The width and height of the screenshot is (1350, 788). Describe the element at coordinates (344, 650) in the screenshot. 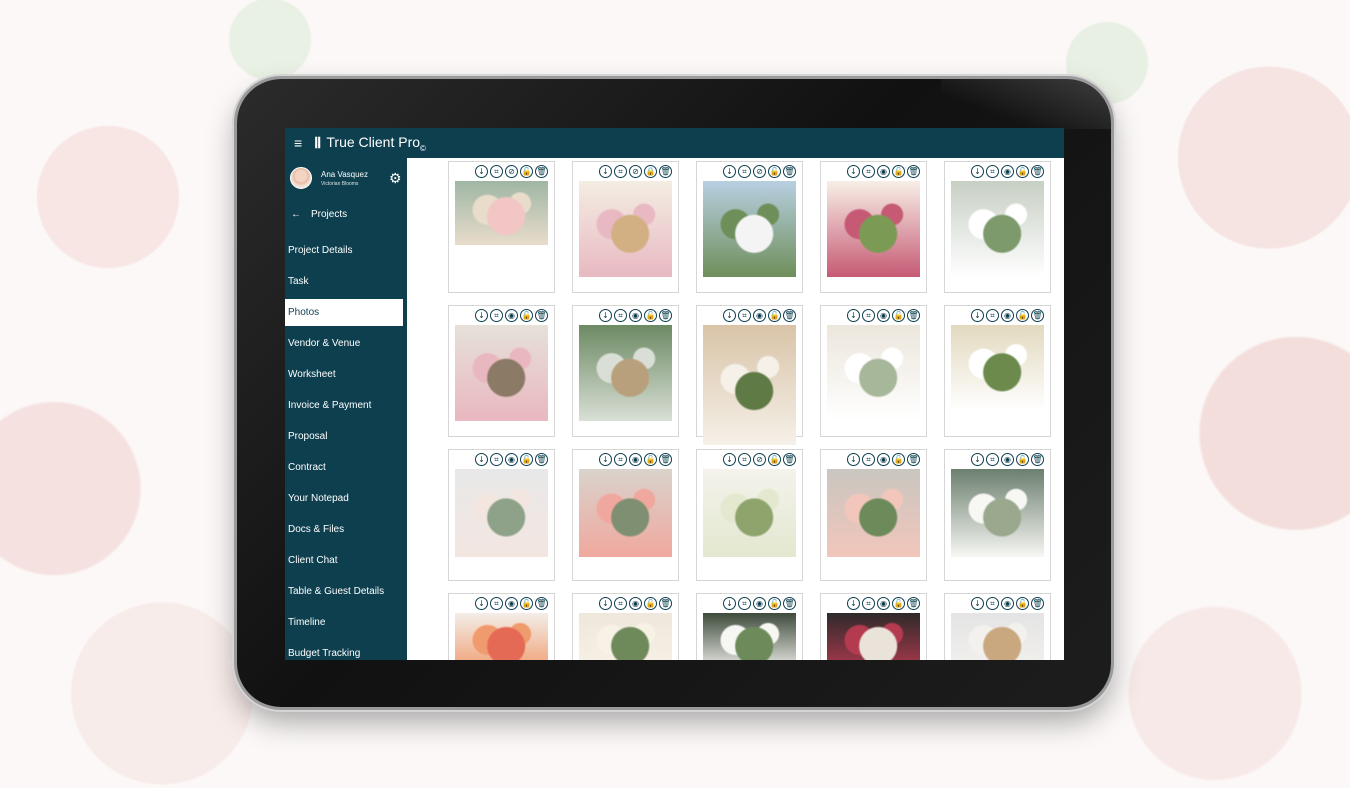

I see `sidebar-item-budget-tracking: Budget Tracking` at that location.